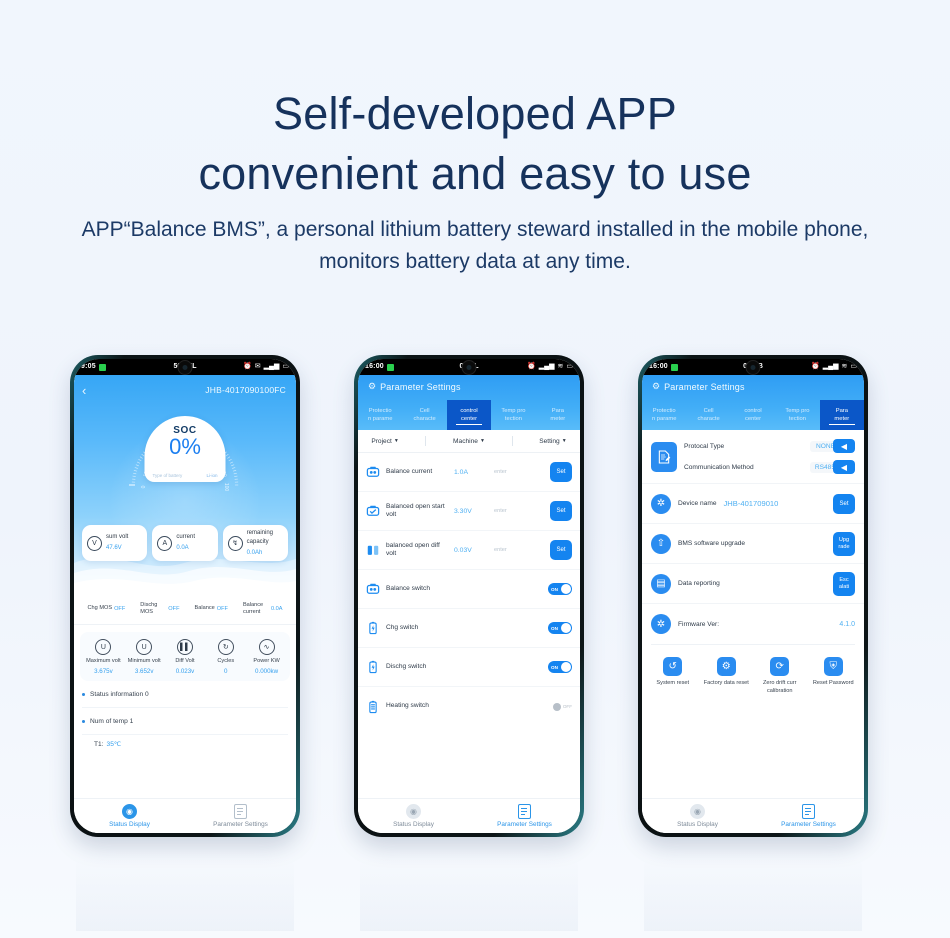 The width and height of the screenshot is (950, 938). Describe the element at coordinates (475, 173) in the screenshot. I see `headline-line-2: convenient and easy to use` at that location.